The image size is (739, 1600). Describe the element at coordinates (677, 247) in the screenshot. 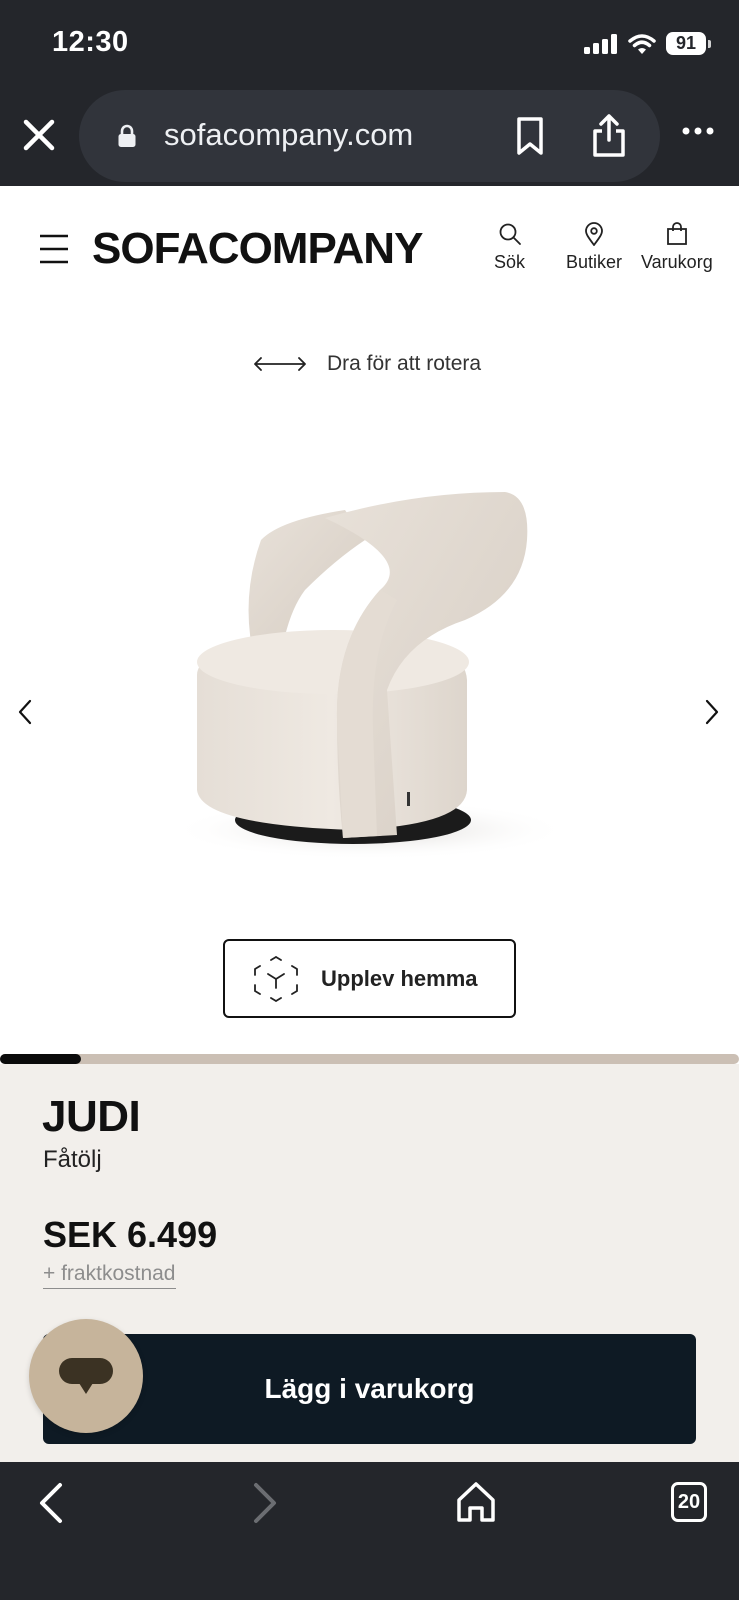

I see `nav-cart: Varukorg` at that location.